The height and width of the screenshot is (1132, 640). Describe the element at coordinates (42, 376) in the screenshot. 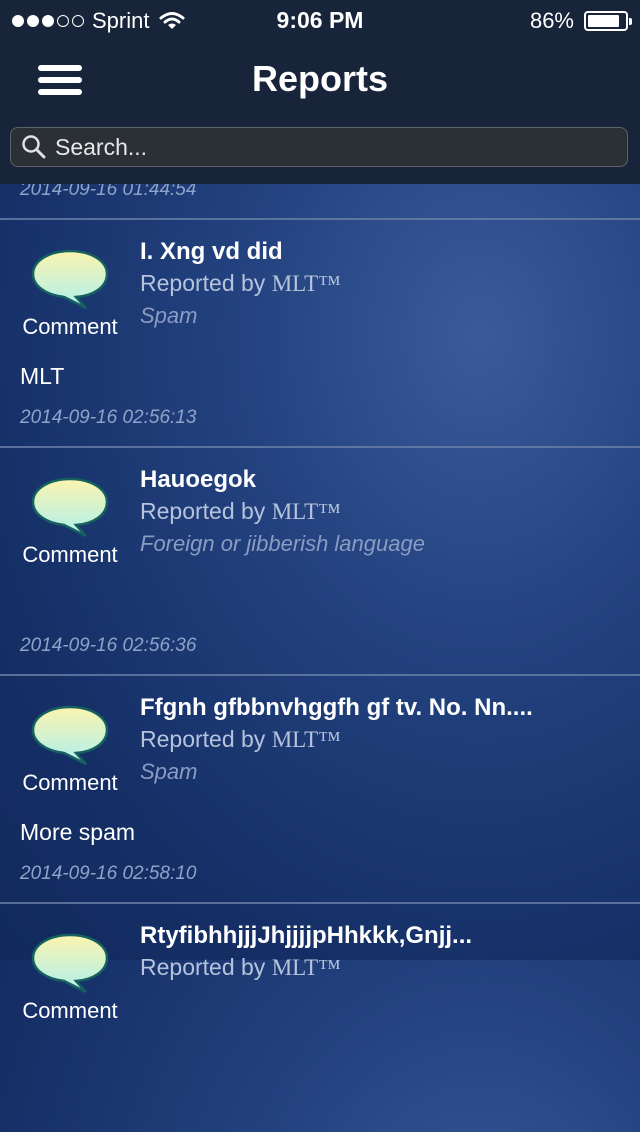

I see `report-note: MLT` at that location.